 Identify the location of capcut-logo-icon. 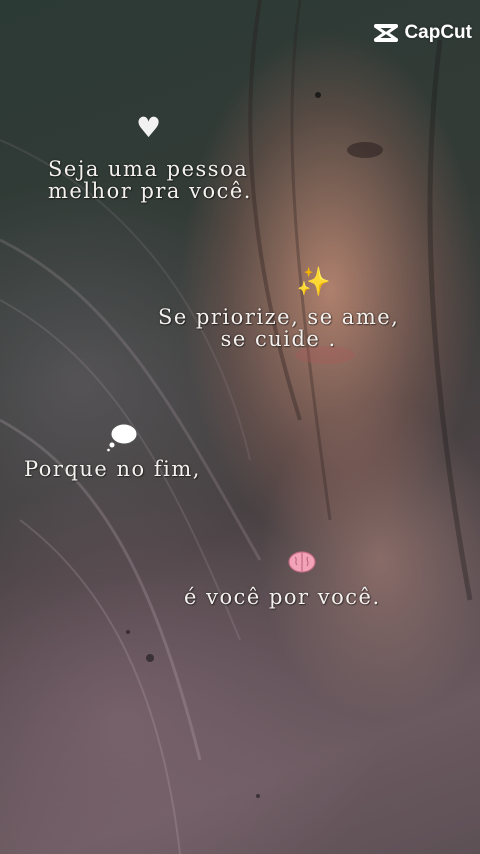
(386, 33).